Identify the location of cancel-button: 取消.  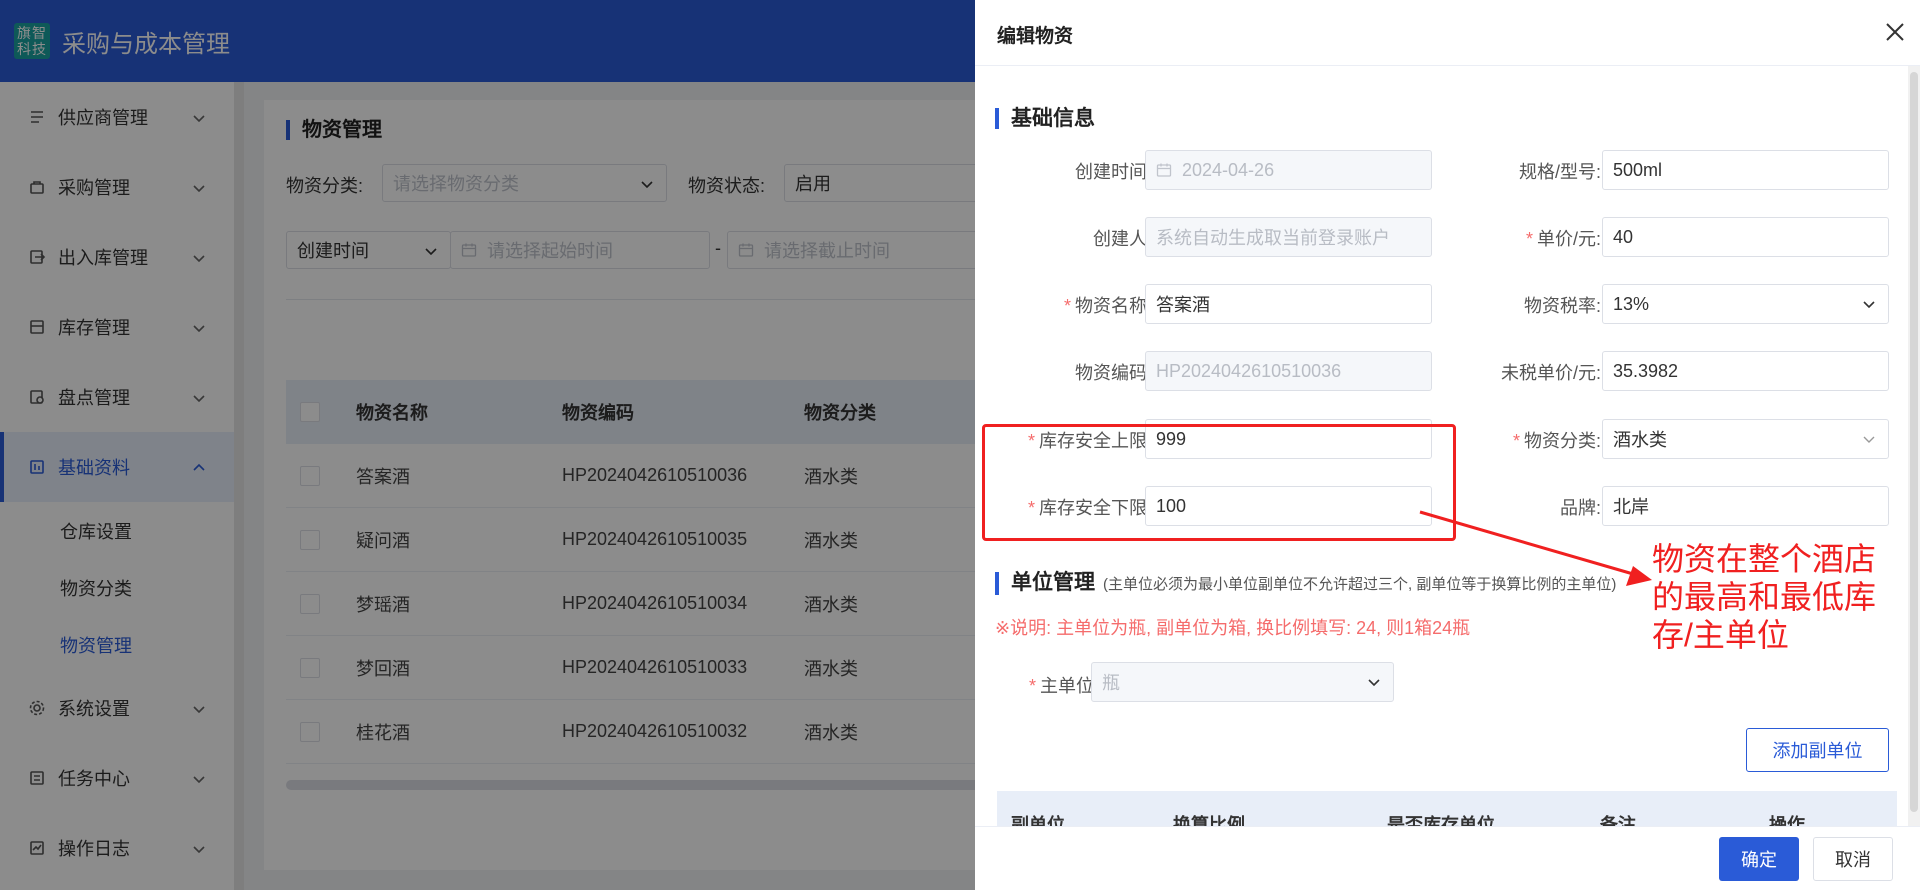
(1853, 859).